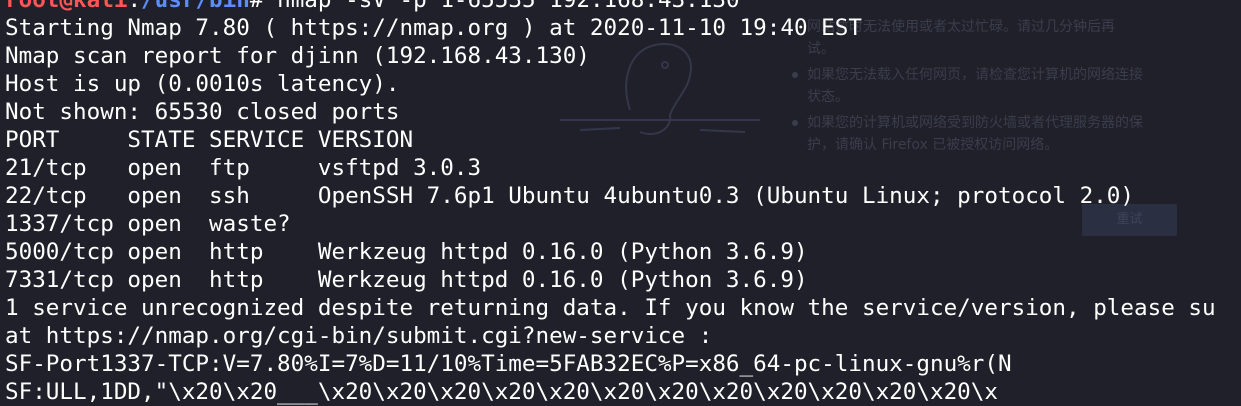 The width and height of the screenshot is (1241, 406). Describe the element at coordinates (148, 224) in the screenshot. I see `output-line: 1337/tcp open waste?` at that location.